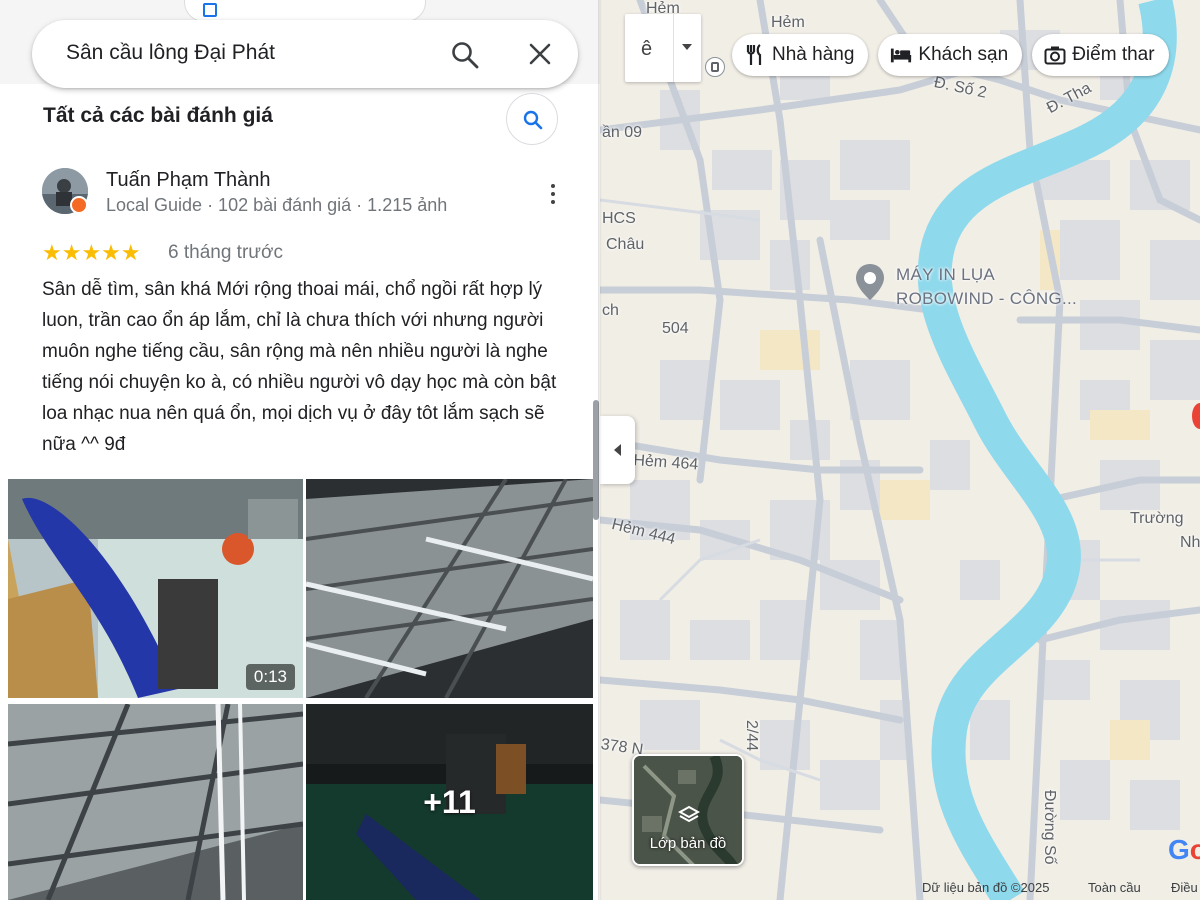  I want to click on chip-attractions: Điểm thar, so click(1100, 55).